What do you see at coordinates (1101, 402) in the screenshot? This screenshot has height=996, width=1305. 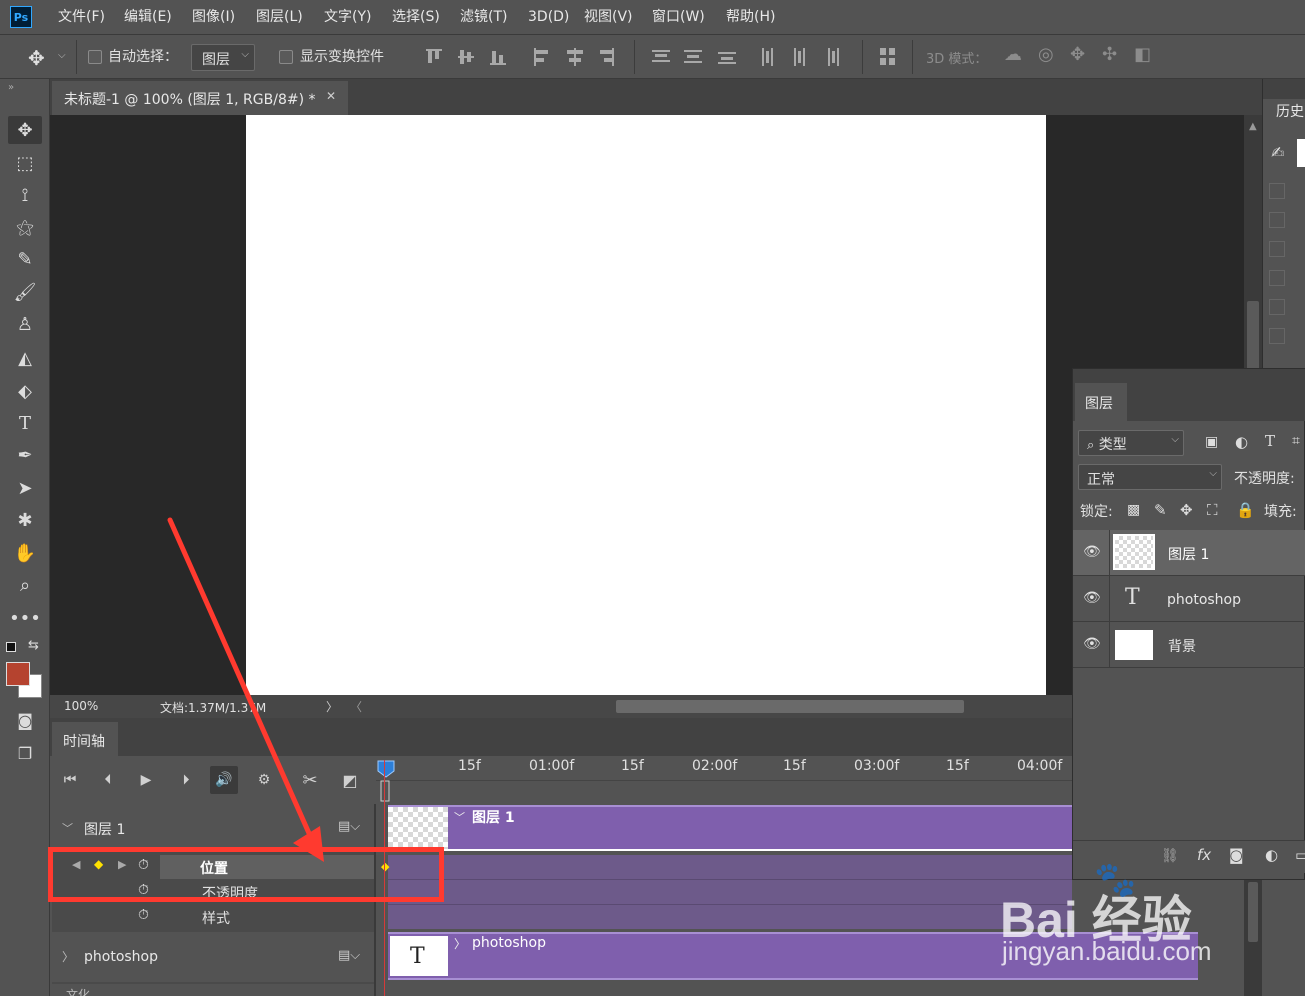 I see `layers-tab: 图层` at bounding box center [1101, 402].